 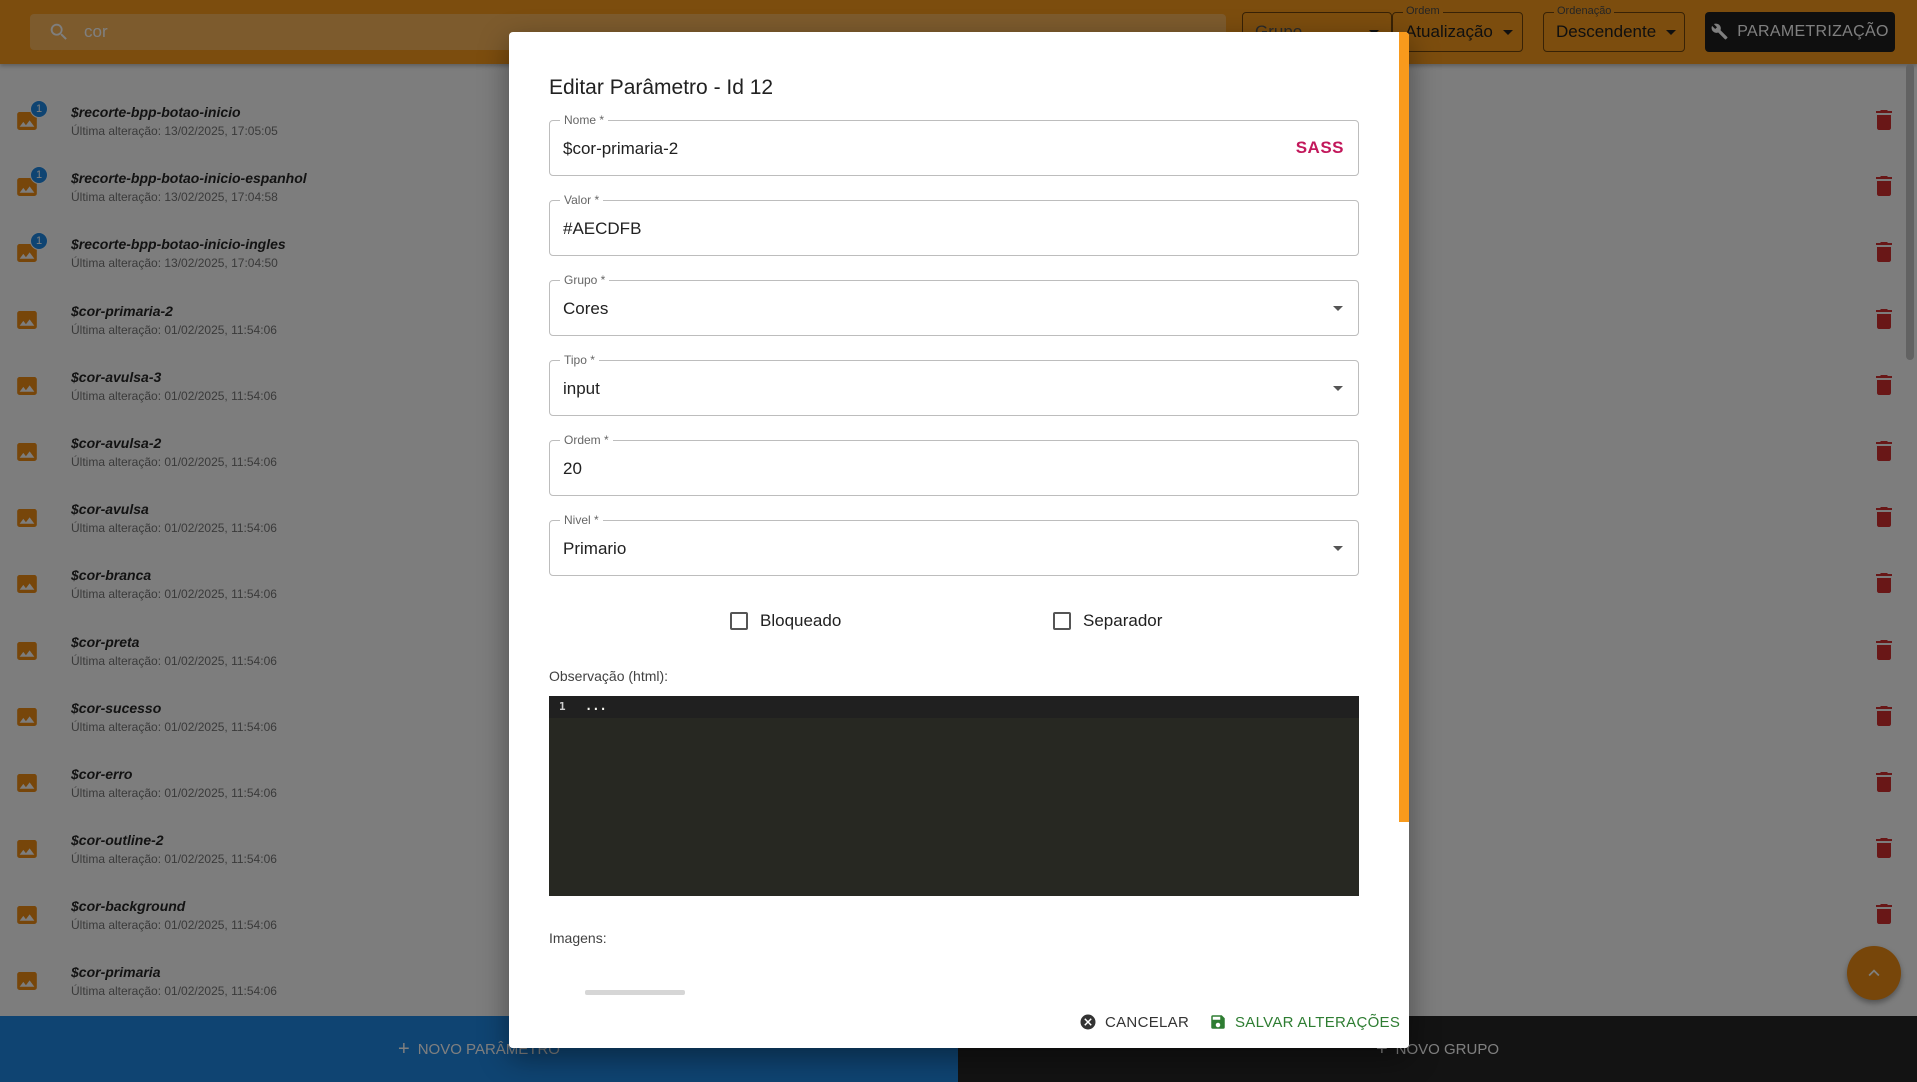 I want to click on save-label: SALVAR ALTERAÇÕES, so click(x=1318, y=1022).